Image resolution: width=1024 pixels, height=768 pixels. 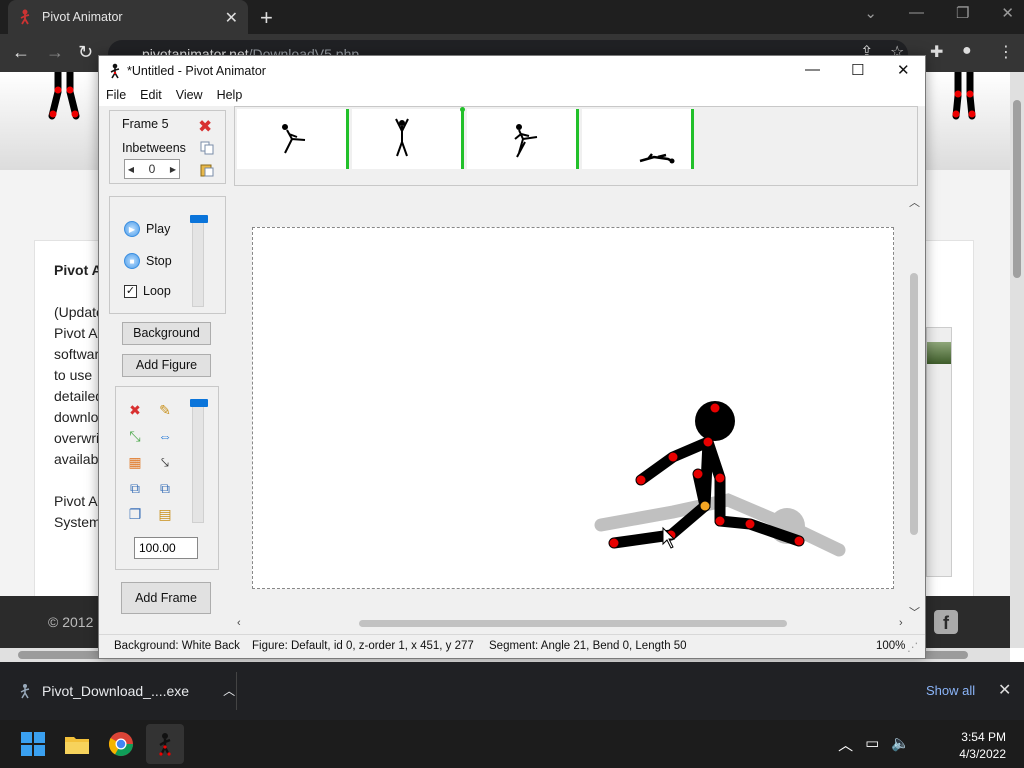 I want to click on join-figure-icon: ⤥, so click(x=165, y=462).